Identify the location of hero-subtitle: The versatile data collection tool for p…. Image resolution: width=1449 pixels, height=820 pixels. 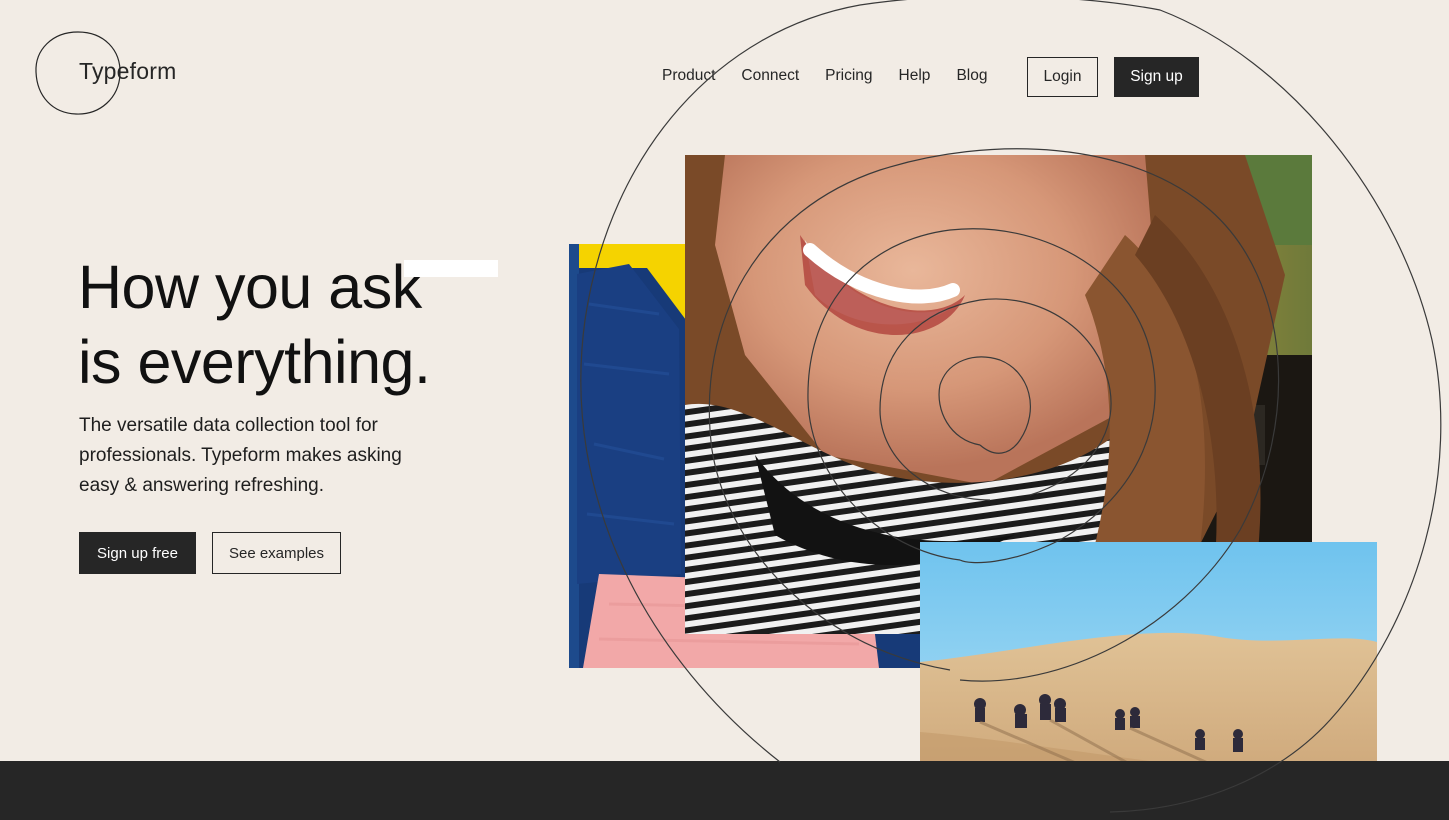
(240, 455).